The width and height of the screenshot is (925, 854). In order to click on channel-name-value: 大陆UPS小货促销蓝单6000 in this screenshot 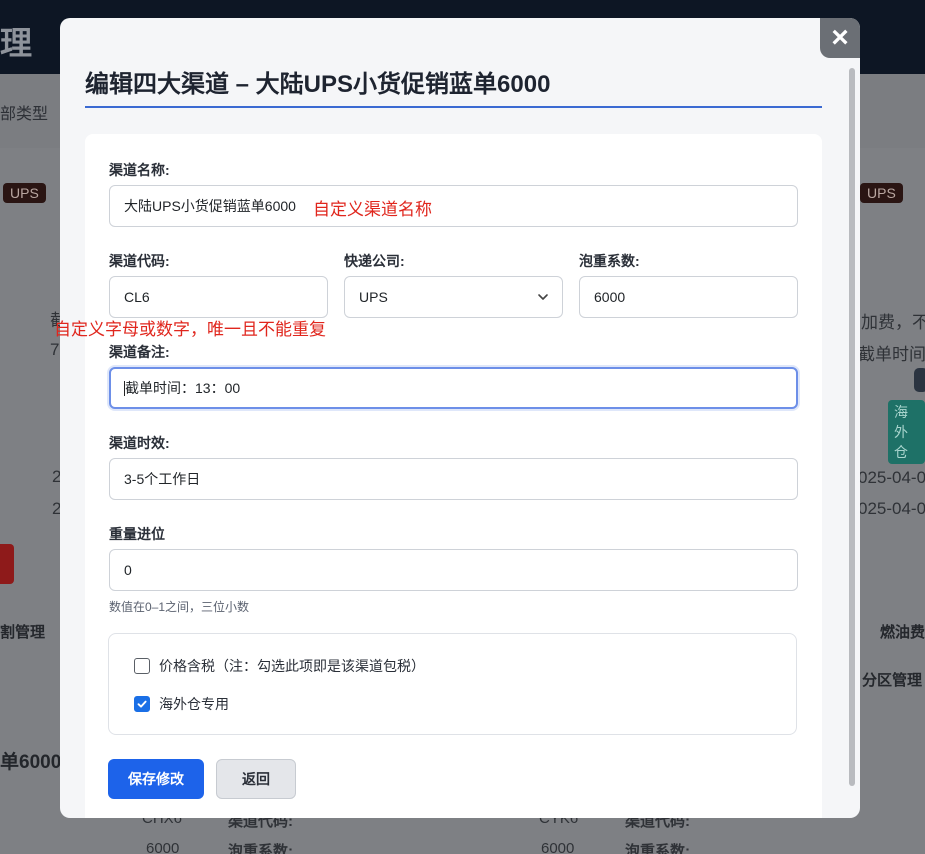, I will do `click(210, 206)`.